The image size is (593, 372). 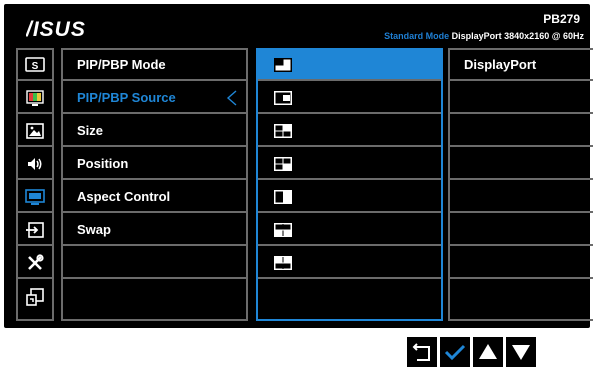 I want to click on shortcut-tab, so click(x=35, y=296).